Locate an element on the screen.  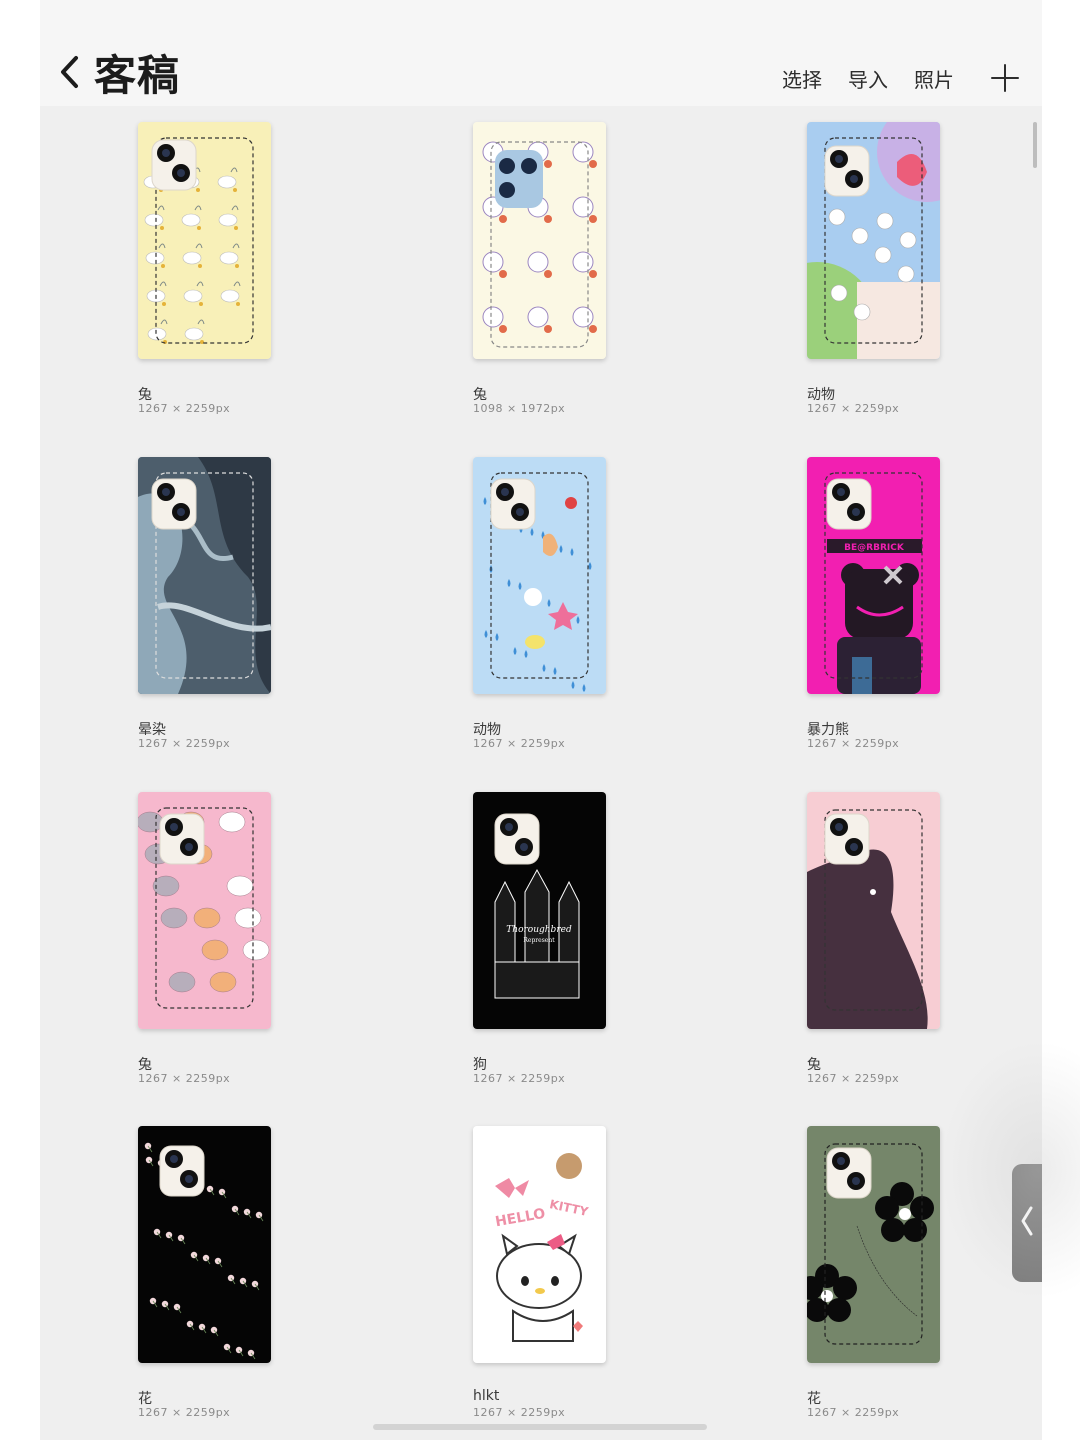
header-actions: 选择 导入 照片 is located at coordinates (888, 78).